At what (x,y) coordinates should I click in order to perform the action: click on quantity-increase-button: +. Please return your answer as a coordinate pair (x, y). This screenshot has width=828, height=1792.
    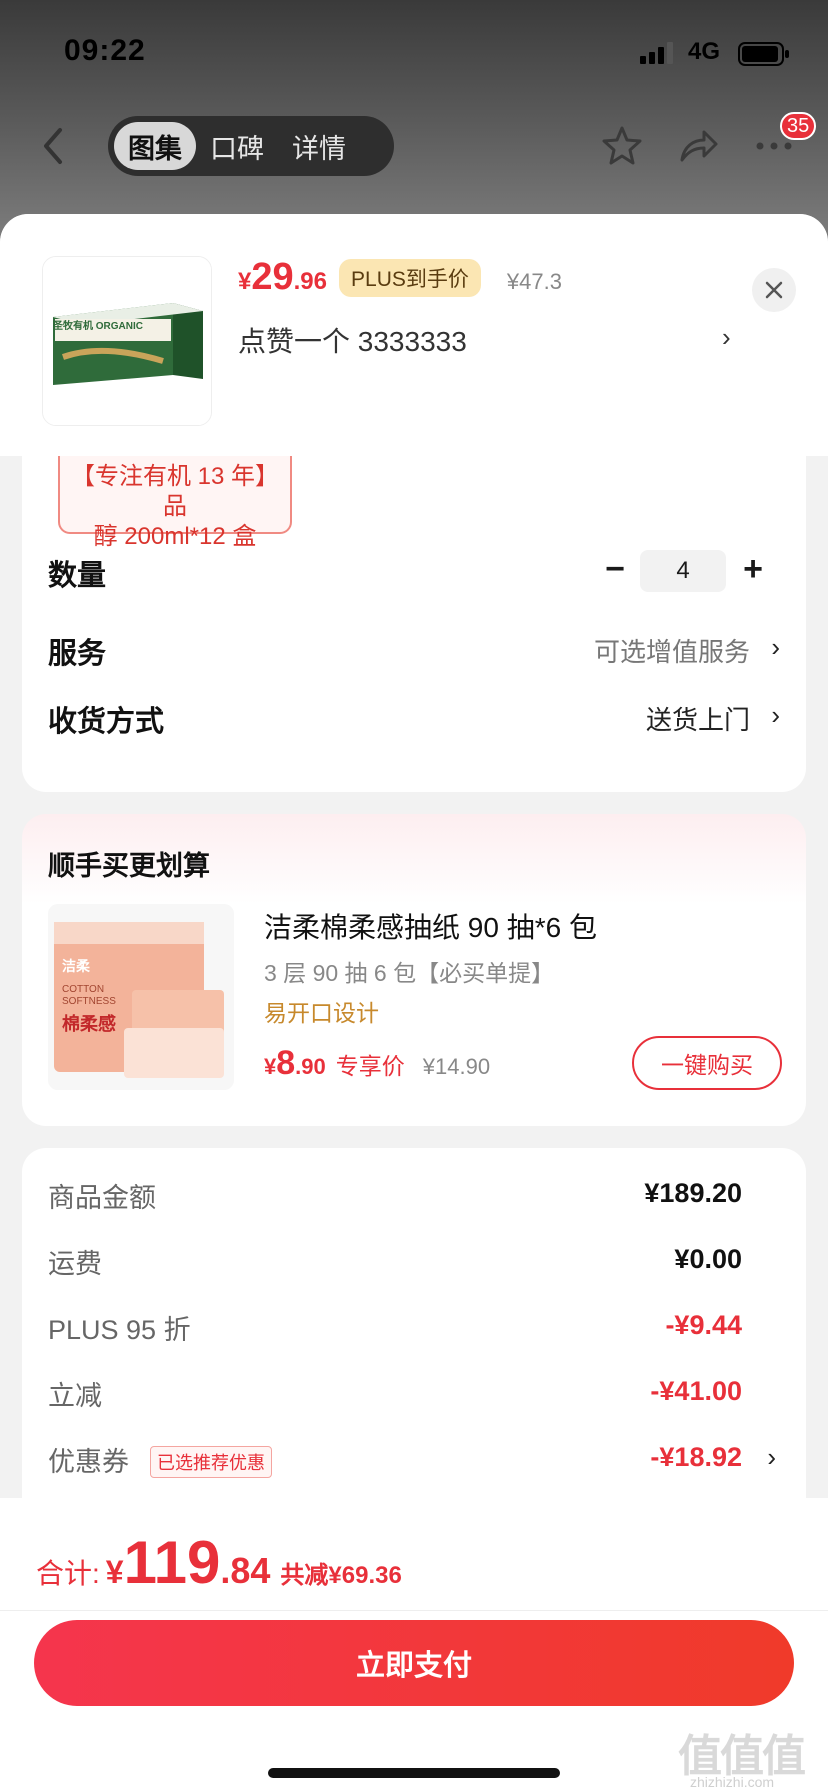
    Looking at the image, I should click on (753, 570).